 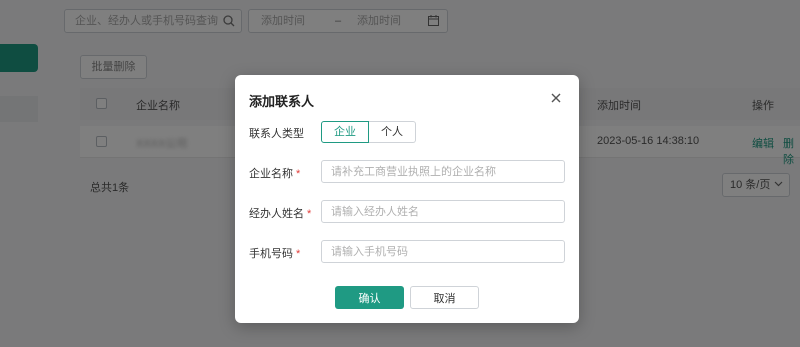 What do you see at coordinates (345, 132) in the screenshot?
I see `contact-type-company: 企业` at bounding box center [345, 132].